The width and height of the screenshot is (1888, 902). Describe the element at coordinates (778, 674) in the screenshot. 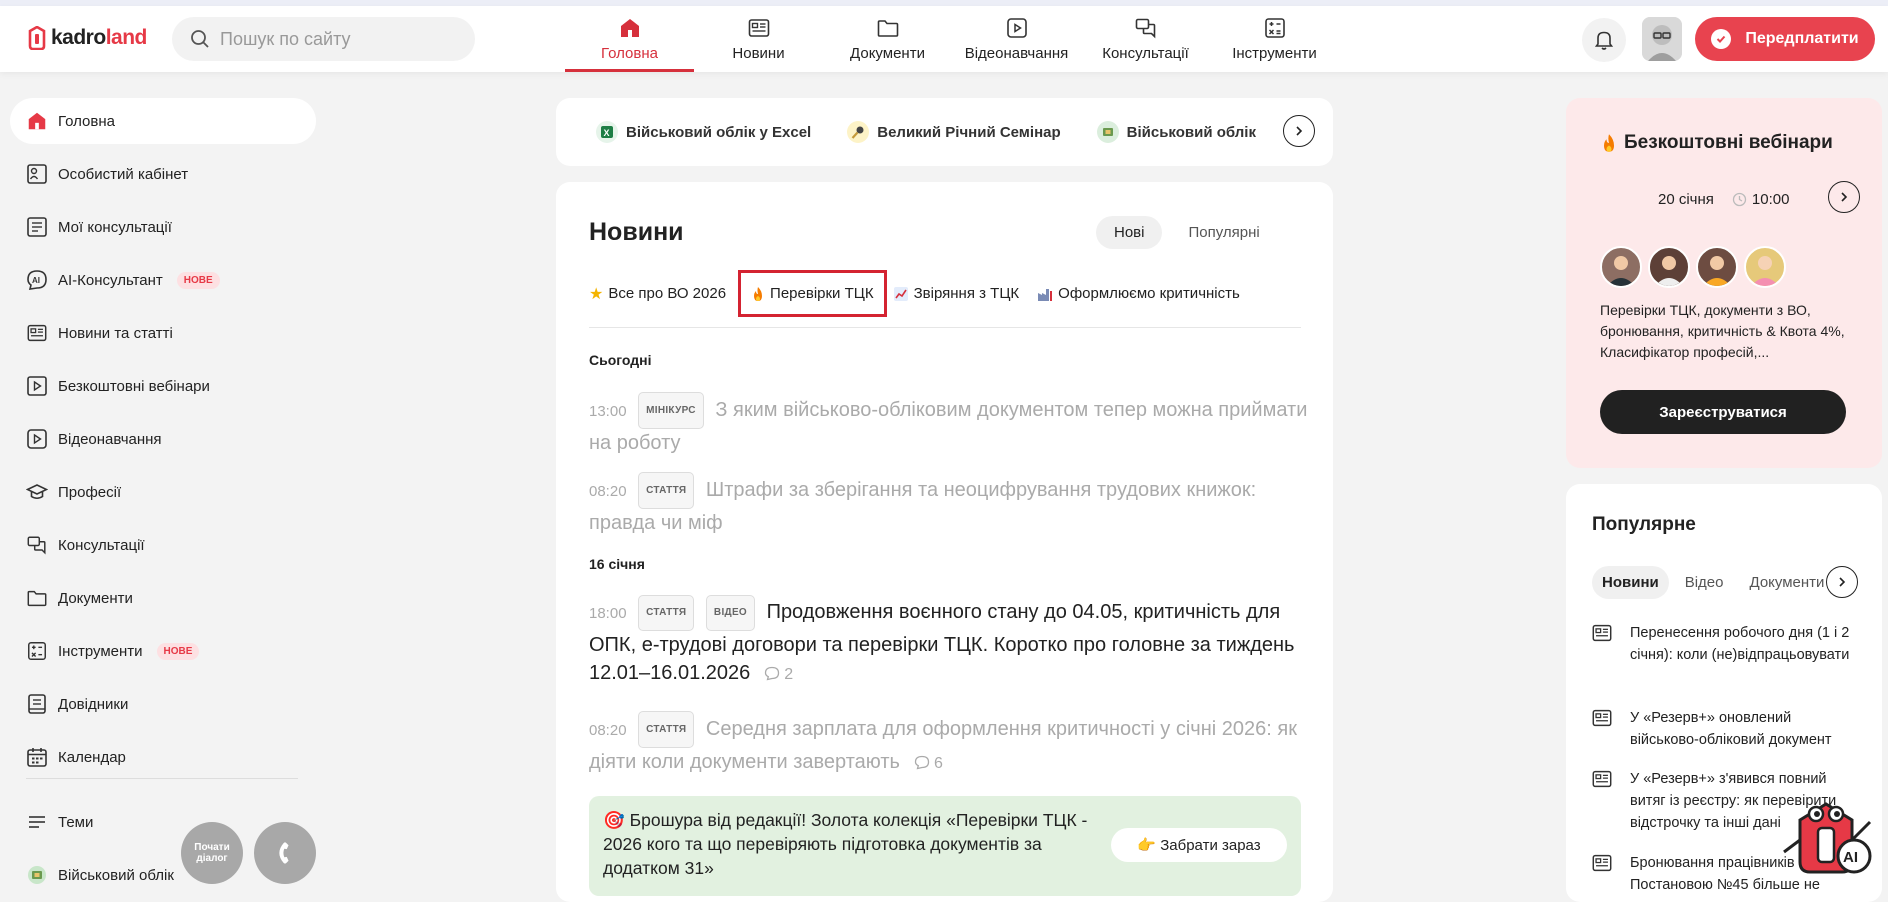

I see `comments-count: 2` at that location.